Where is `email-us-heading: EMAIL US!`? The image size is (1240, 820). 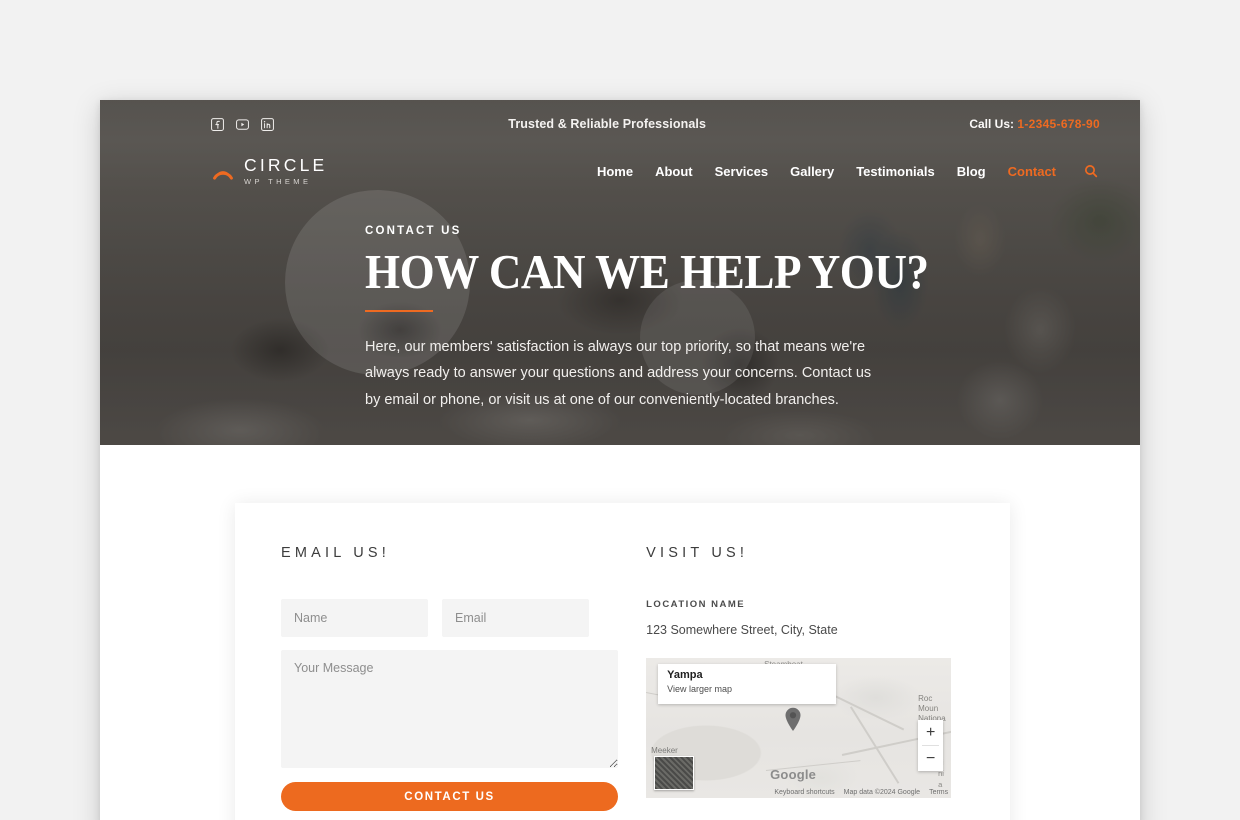
email-us-heading: EMAIL US! is located at coordinates (335, 553).